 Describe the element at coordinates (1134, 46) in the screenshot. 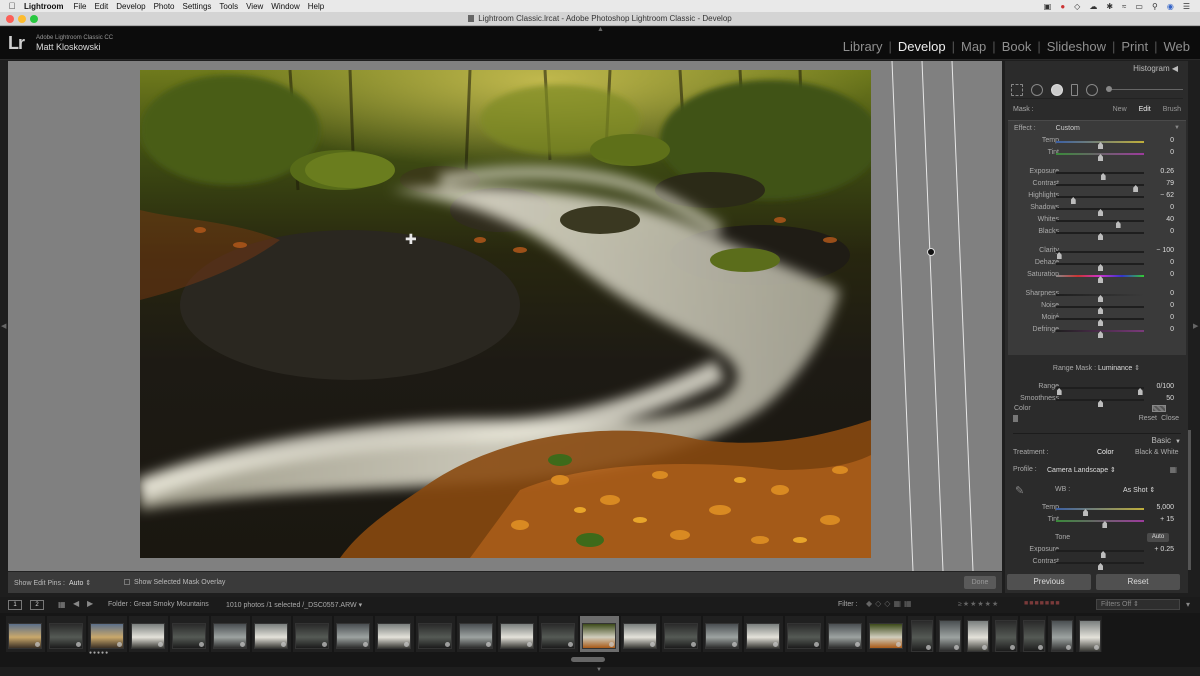

I see `module-print: Print` at that location.